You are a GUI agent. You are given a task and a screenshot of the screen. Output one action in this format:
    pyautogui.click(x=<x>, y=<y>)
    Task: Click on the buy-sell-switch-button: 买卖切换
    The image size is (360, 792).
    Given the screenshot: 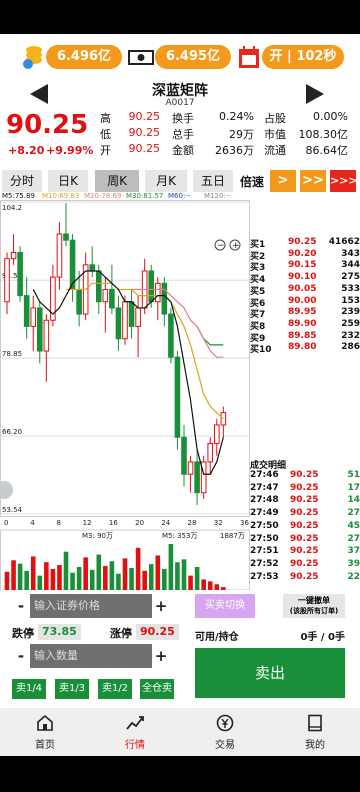 What is the action you would take?
    pyautogui.click(x=225, y=606)
    